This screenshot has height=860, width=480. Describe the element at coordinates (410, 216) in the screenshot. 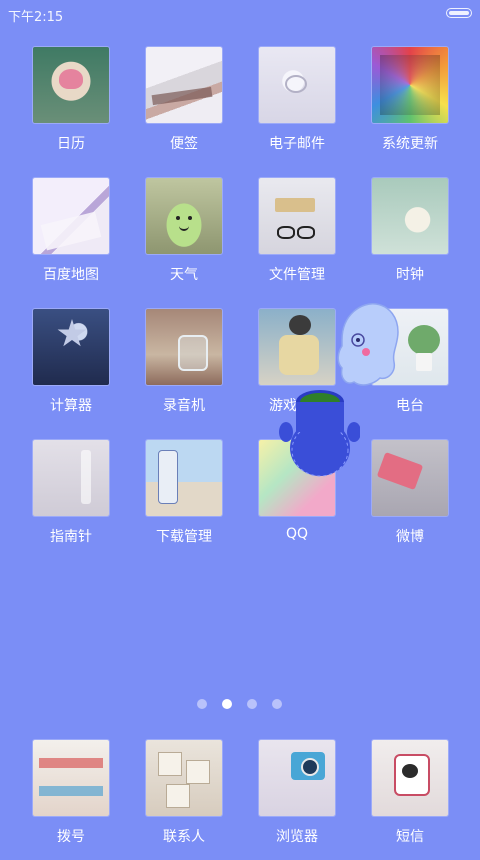

I see `clock-icon` at that location.